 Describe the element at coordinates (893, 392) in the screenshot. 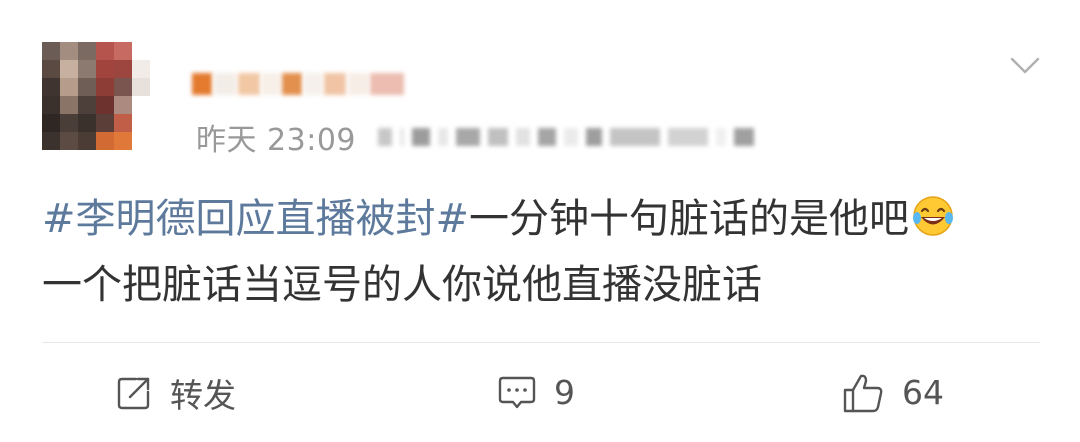

I see `like-button: 64` at that location.